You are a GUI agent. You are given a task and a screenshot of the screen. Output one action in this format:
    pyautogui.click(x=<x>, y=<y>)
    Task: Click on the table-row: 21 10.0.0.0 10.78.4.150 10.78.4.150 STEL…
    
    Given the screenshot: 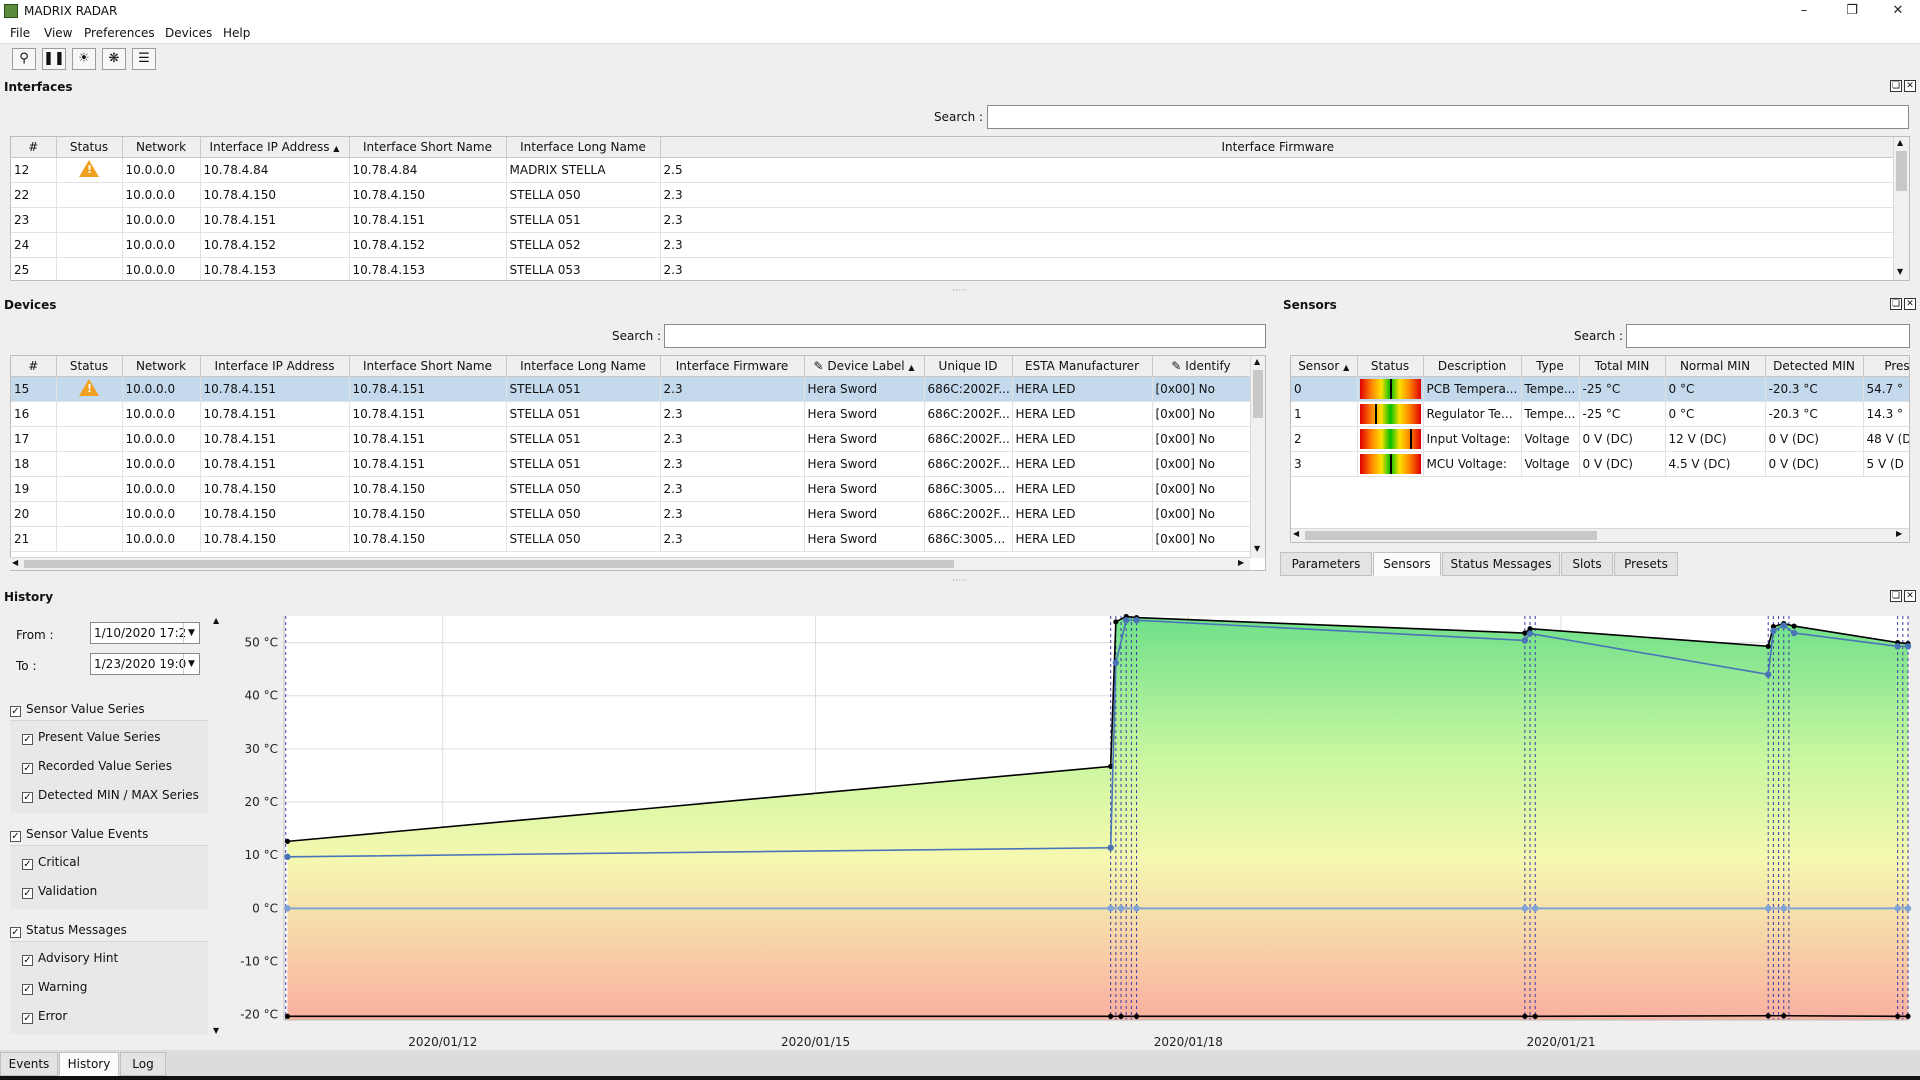 What is the action you would take?
    pyautogui.click(x=638, y=539)
    